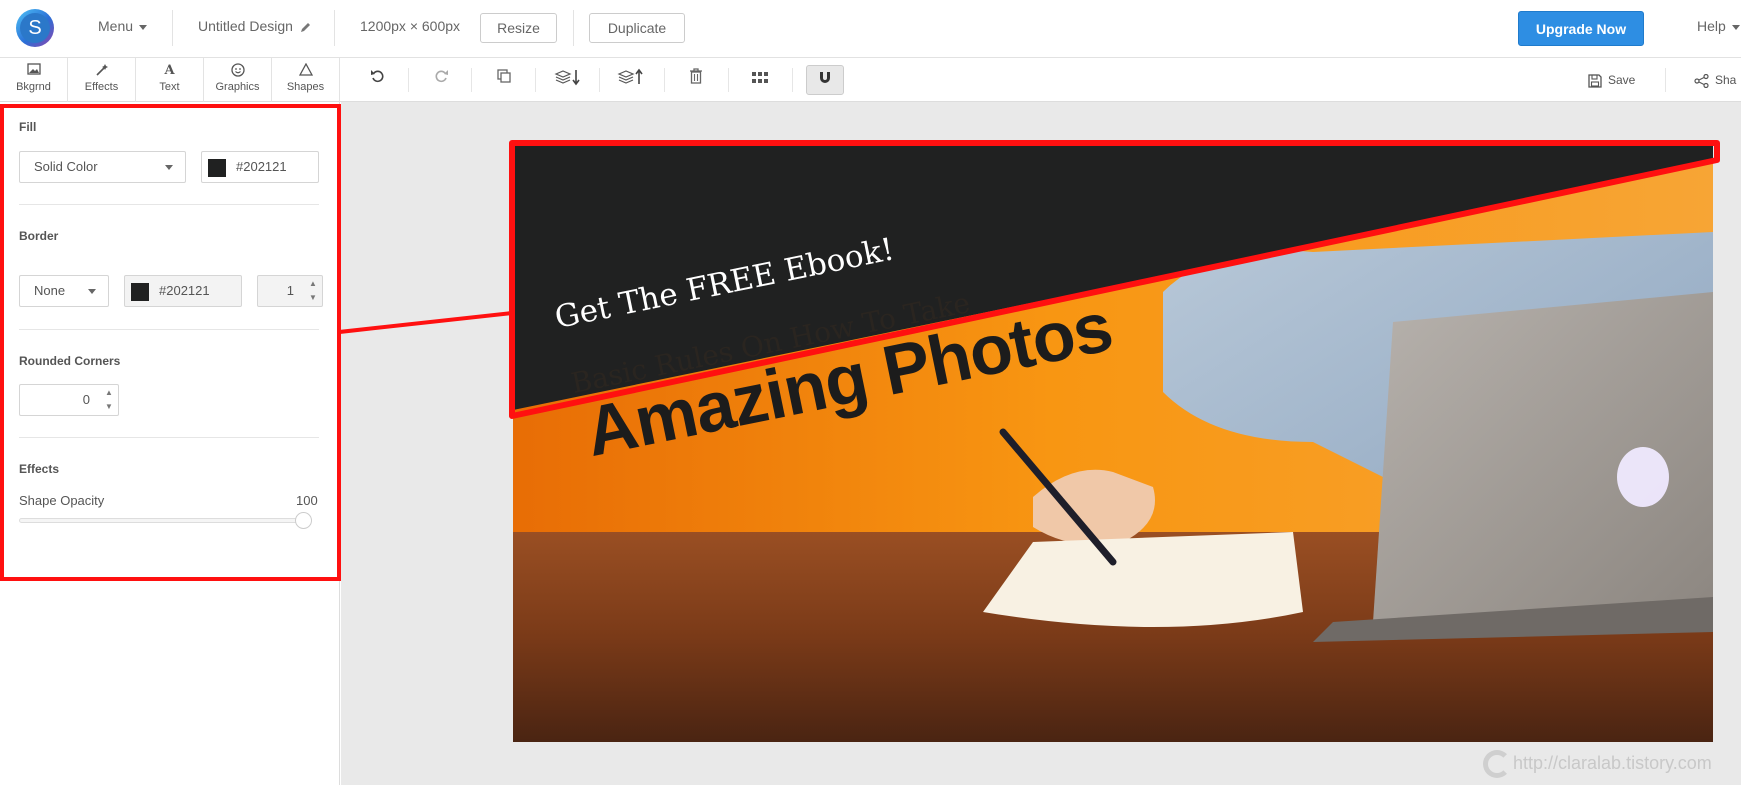 Image resolution: width=1741 pixels, height=785 pixels. Describe the element at coordinates (1040, 80) in the screenshot. I see `main-toolbar: Save Sha` at that location.